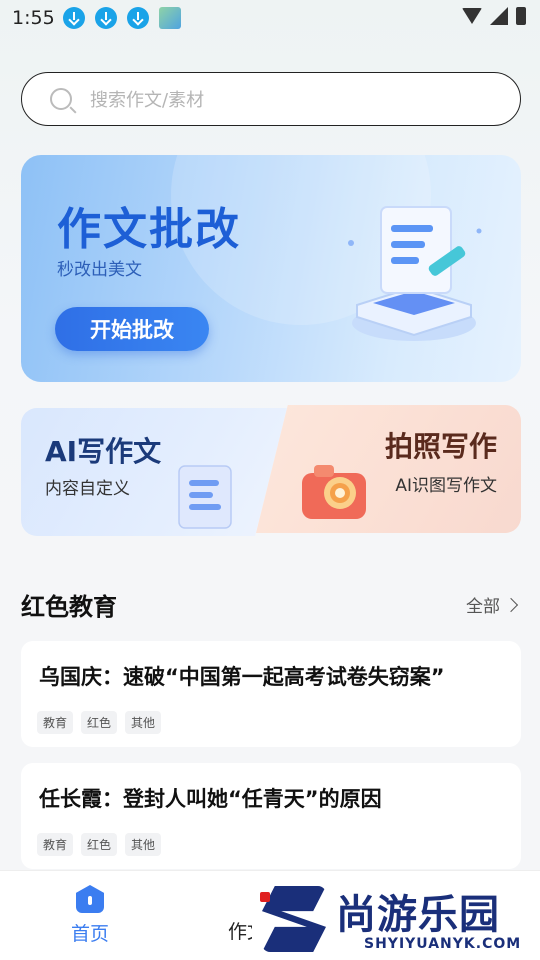 The image size is (540, 960). I want to click on banner-title: 作文批改, so click(149, 229).